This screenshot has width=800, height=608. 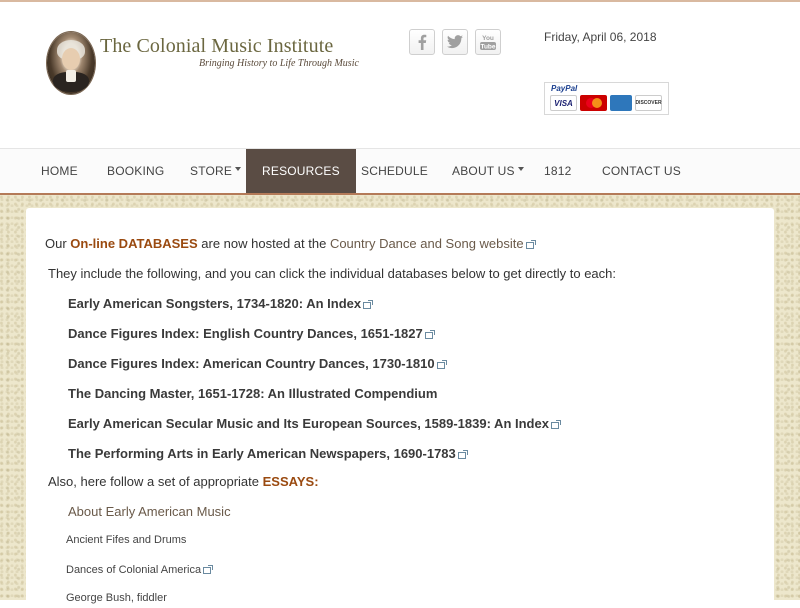 I want to click on amex-card-icon, so click(x=621, y=103).